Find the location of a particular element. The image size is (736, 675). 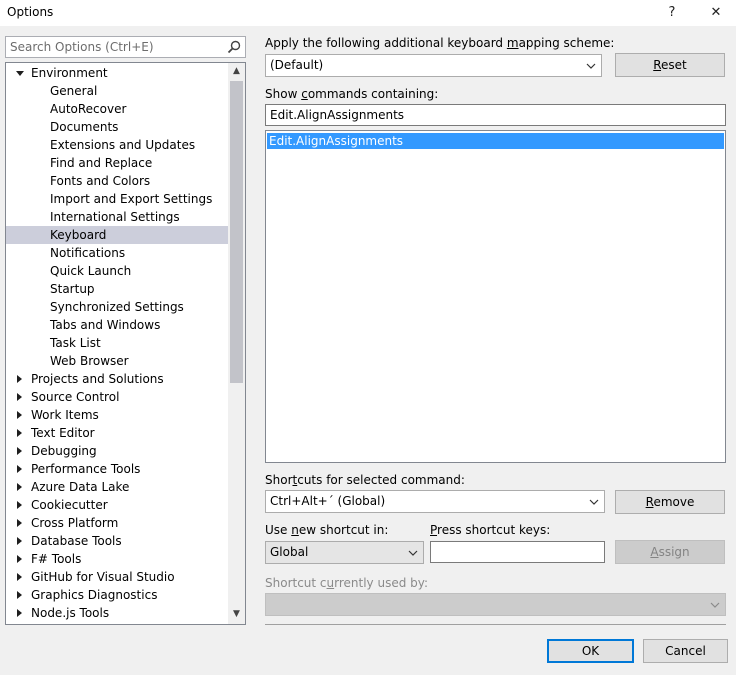

tree-item: General is located at coordinates (117, 91).